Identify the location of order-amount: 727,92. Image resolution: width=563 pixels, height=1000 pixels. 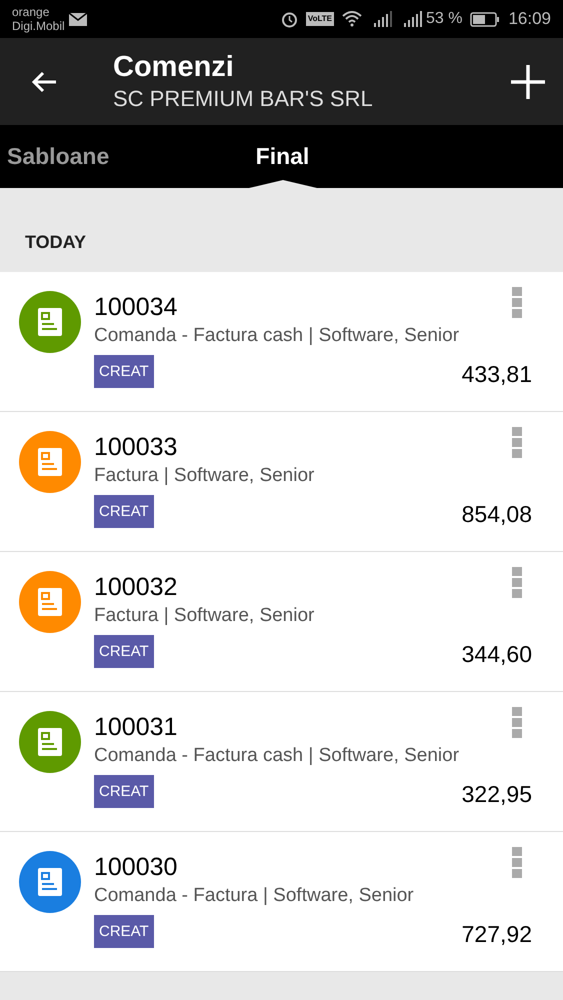
(497, 934).